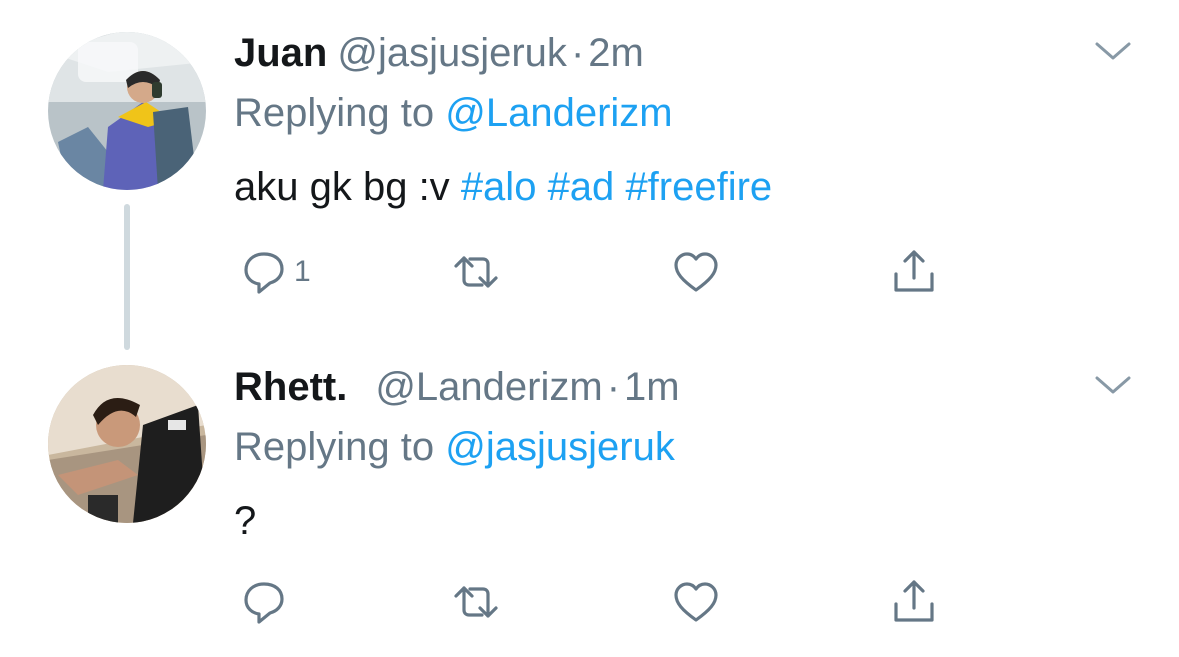  What do you see at coordinates (581, 187) in the screenshot?
I see `hashtag-link: #ad` at bounding box center [581, 187].